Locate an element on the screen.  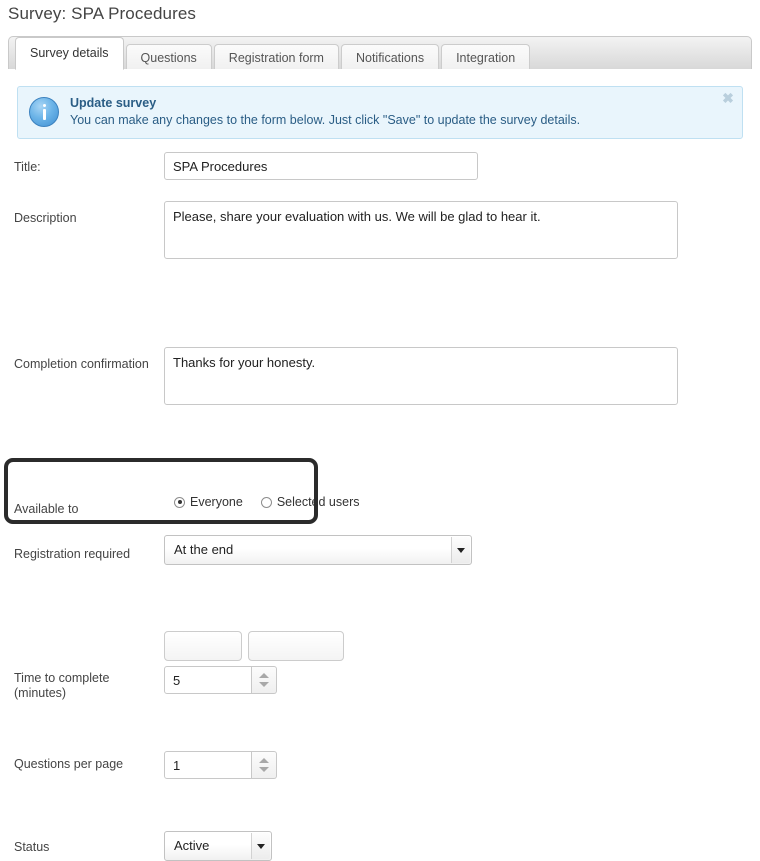
registration-required-value: At the end is located at coordinates (204, 549).